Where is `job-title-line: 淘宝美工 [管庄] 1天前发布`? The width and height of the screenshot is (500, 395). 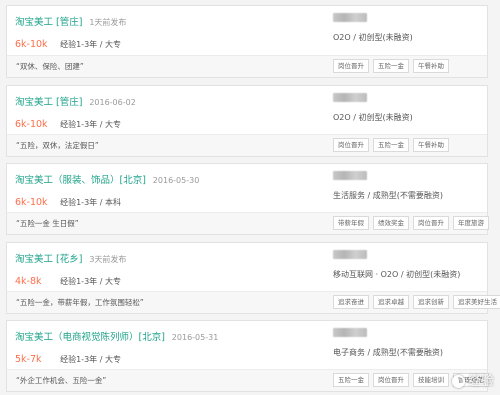
job-title-line: 淘宝美工 [管庄] 1天前发布 is located at coordinates (70, 21).